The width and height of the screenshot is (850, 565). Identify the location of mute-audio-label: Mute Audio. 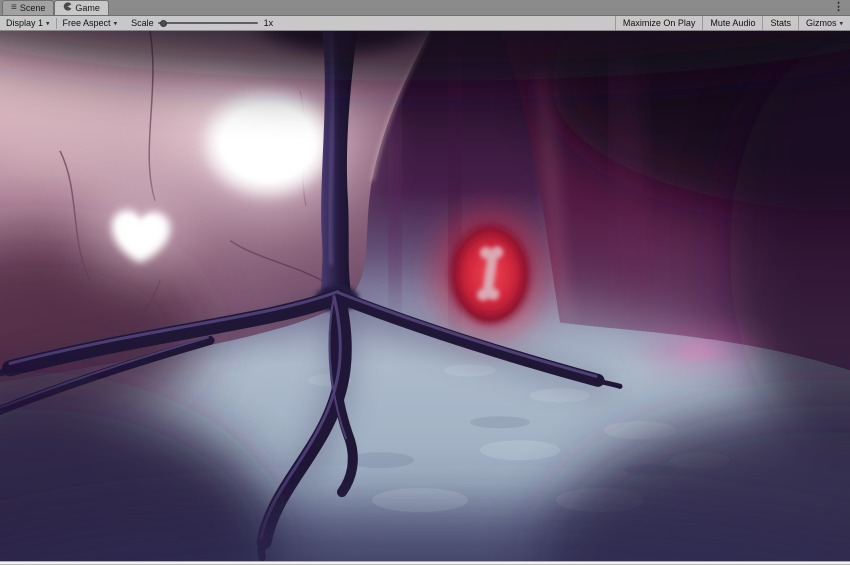
(733, 23).